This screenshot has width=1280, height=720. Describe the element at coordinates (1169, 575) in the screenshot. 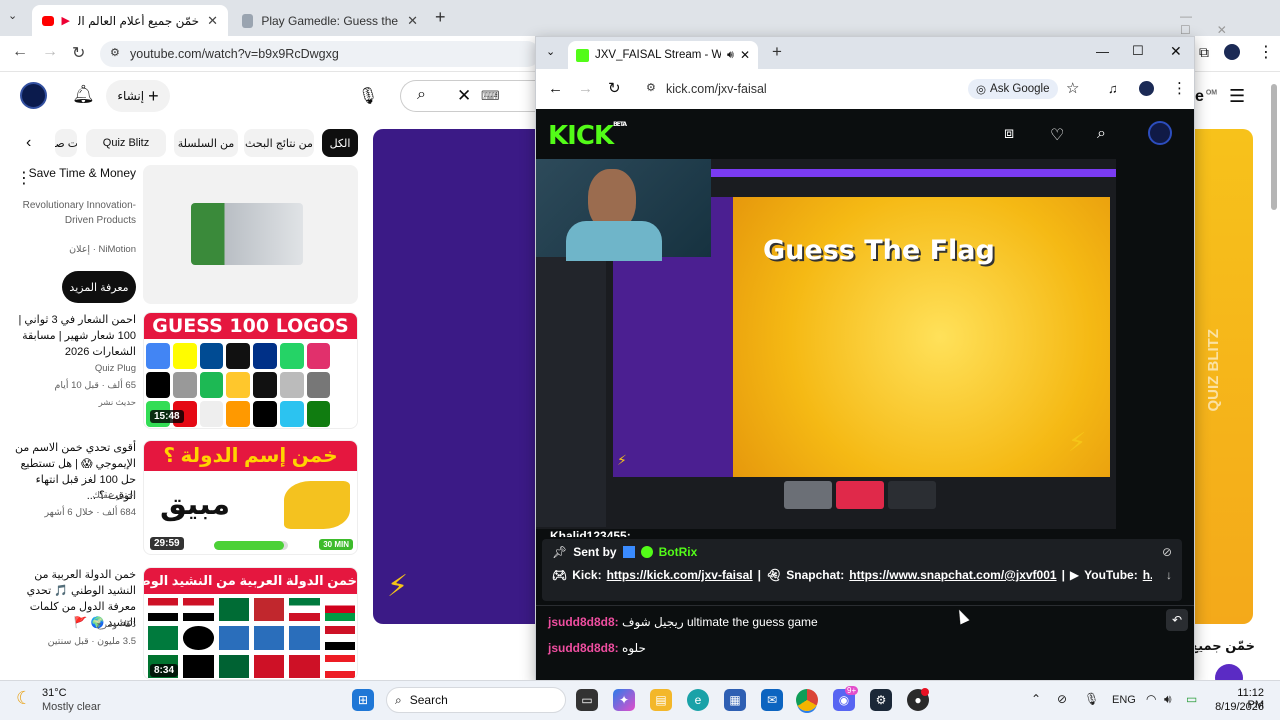

I see `expand-pin-icon: ↓` at that location.